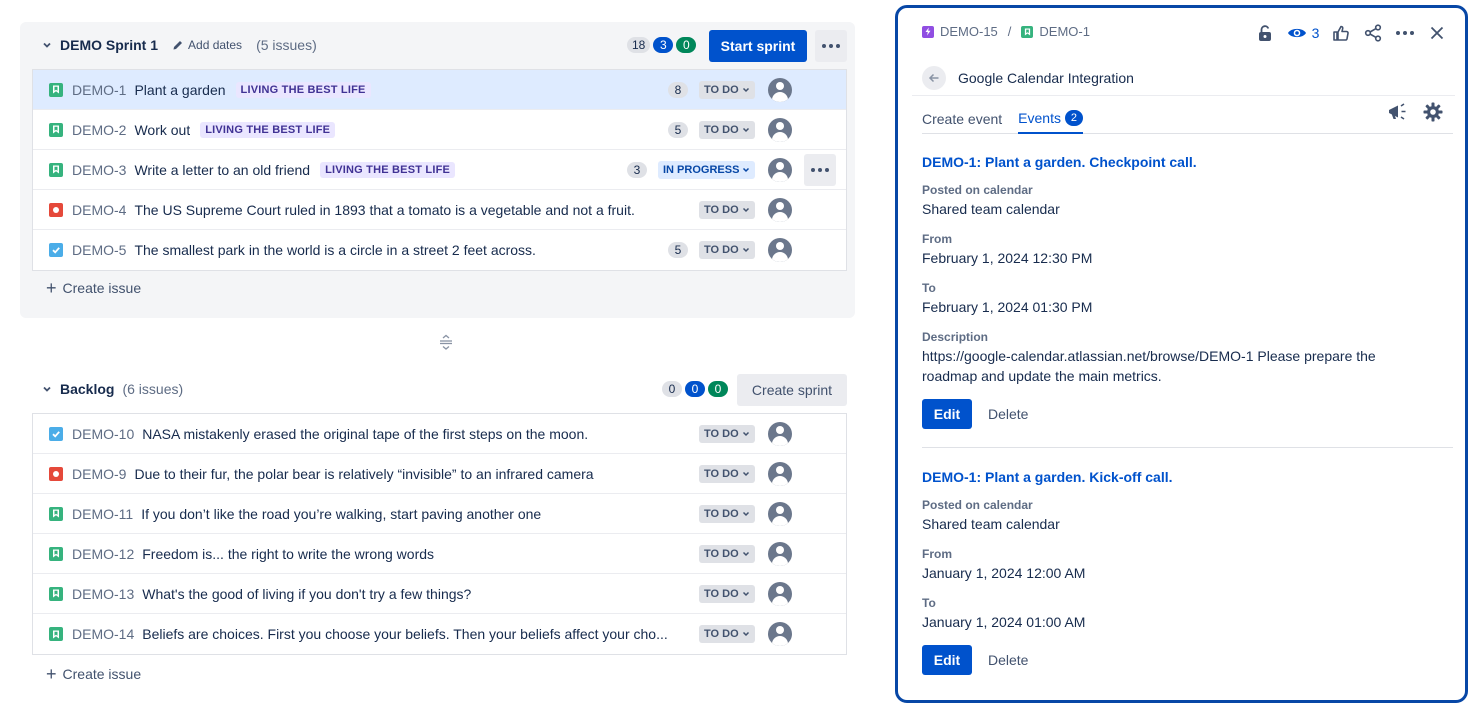  I want to click on breadcrumb-current: DEMO-1, so click(1064, 31).